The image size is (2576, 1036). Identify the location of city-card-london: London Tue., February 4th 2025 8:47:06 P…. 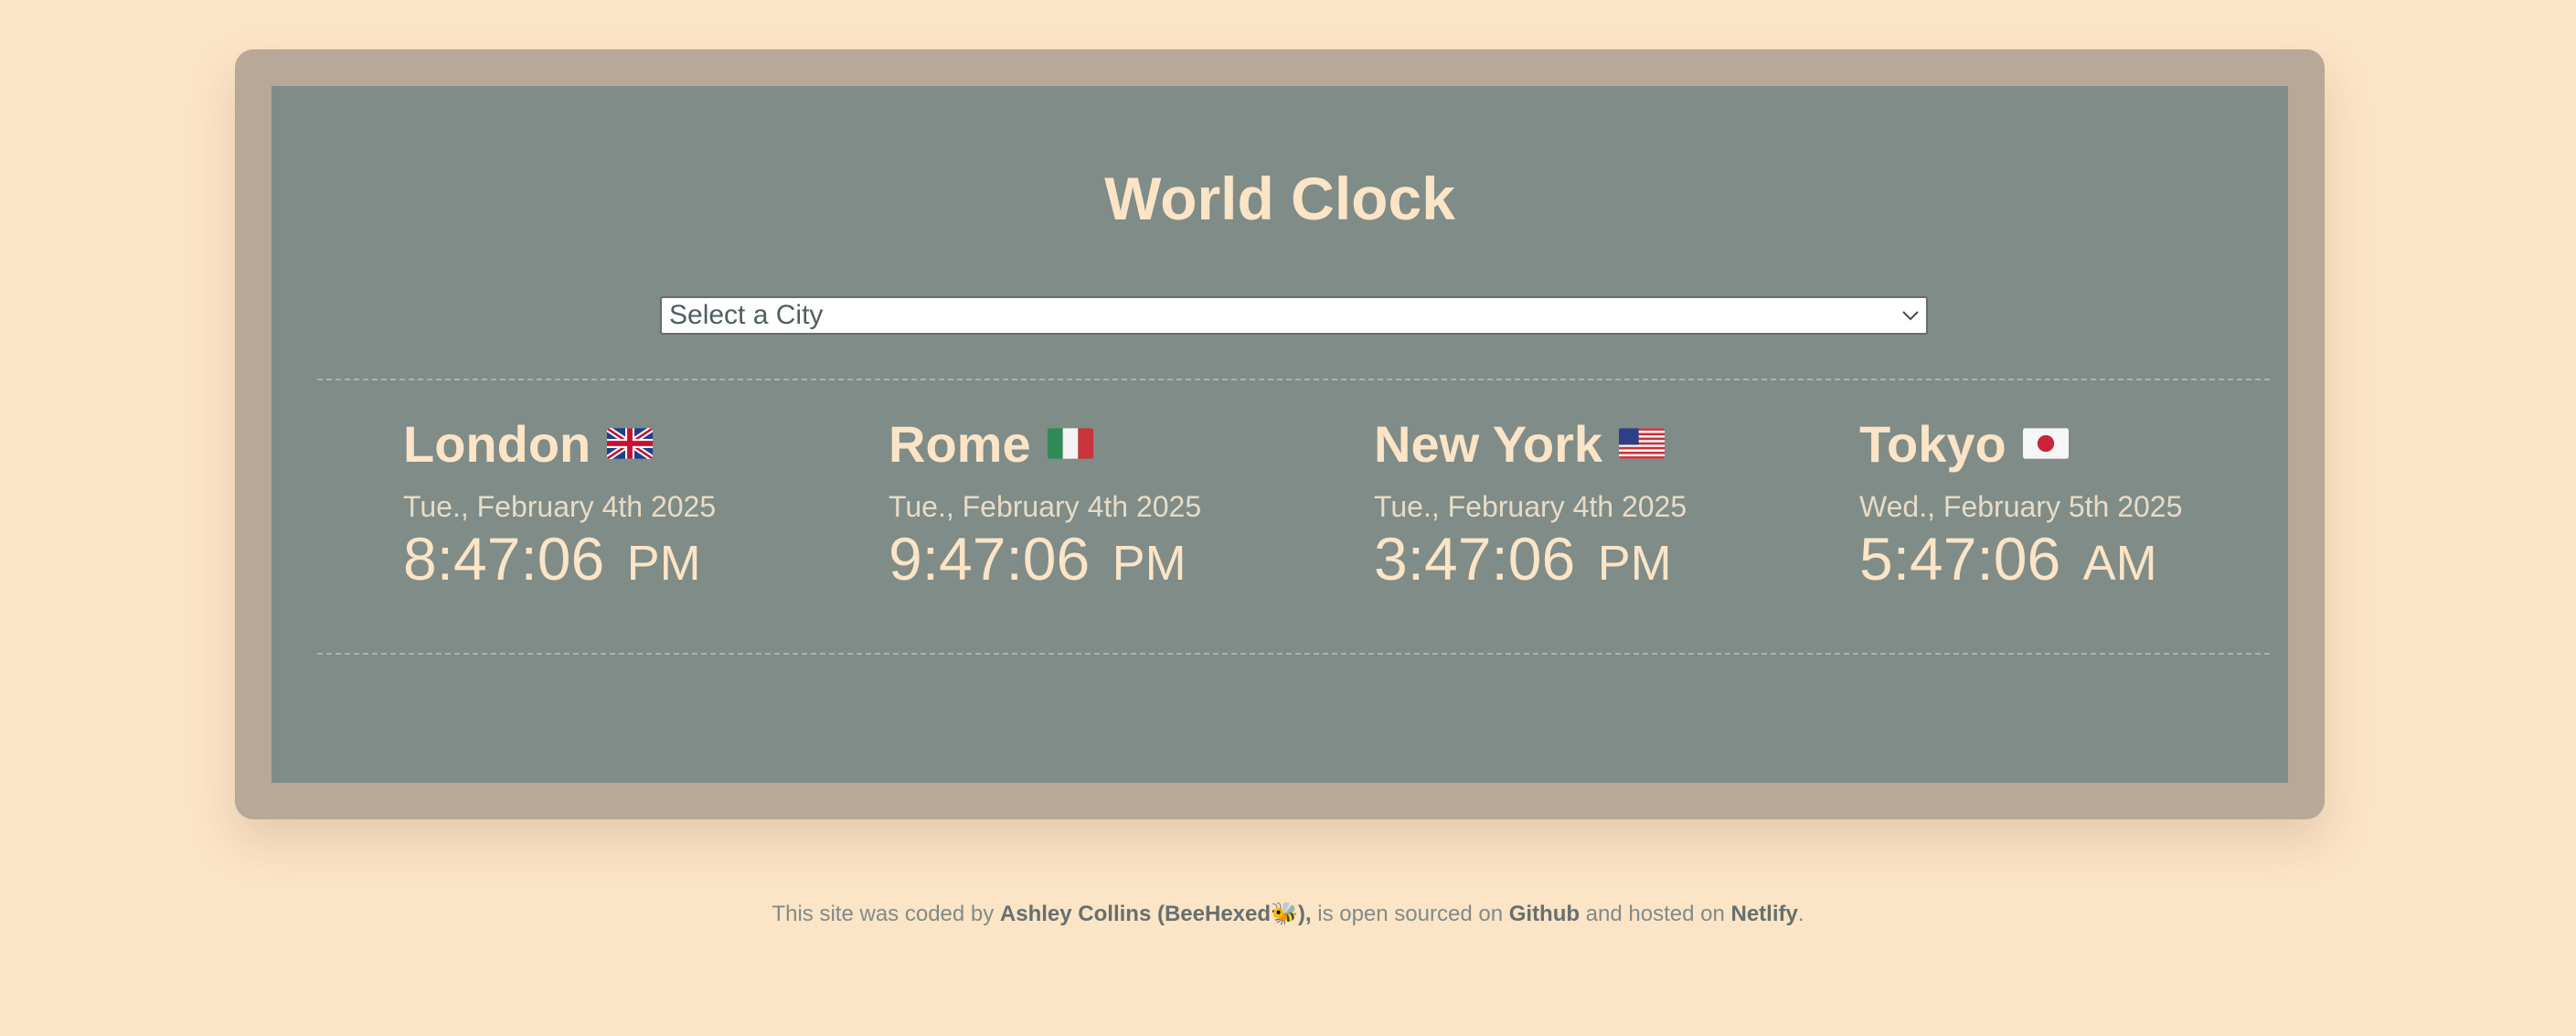
(631, 502).